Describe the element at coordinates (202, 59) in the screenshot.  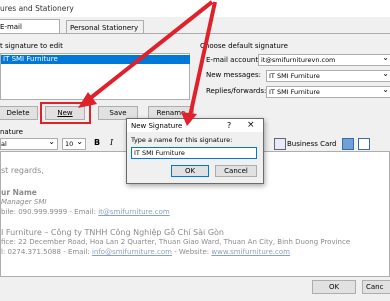
I see `arrow-to-dialog-line` at that location.